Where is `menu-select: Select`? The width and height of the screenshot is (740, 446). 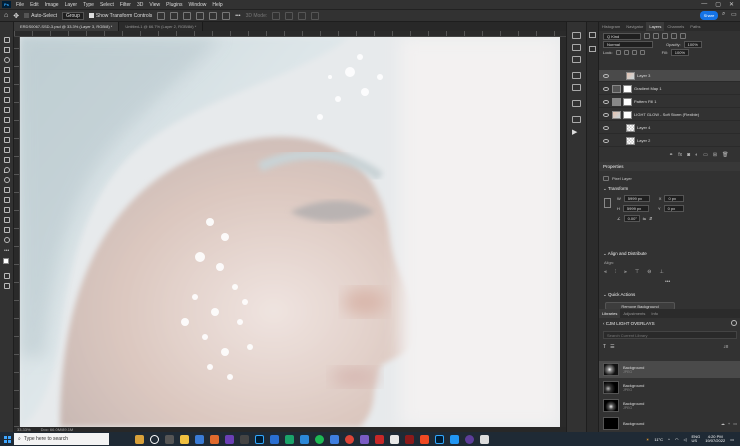
menu-select: Select is located at coordinates (107, 5).